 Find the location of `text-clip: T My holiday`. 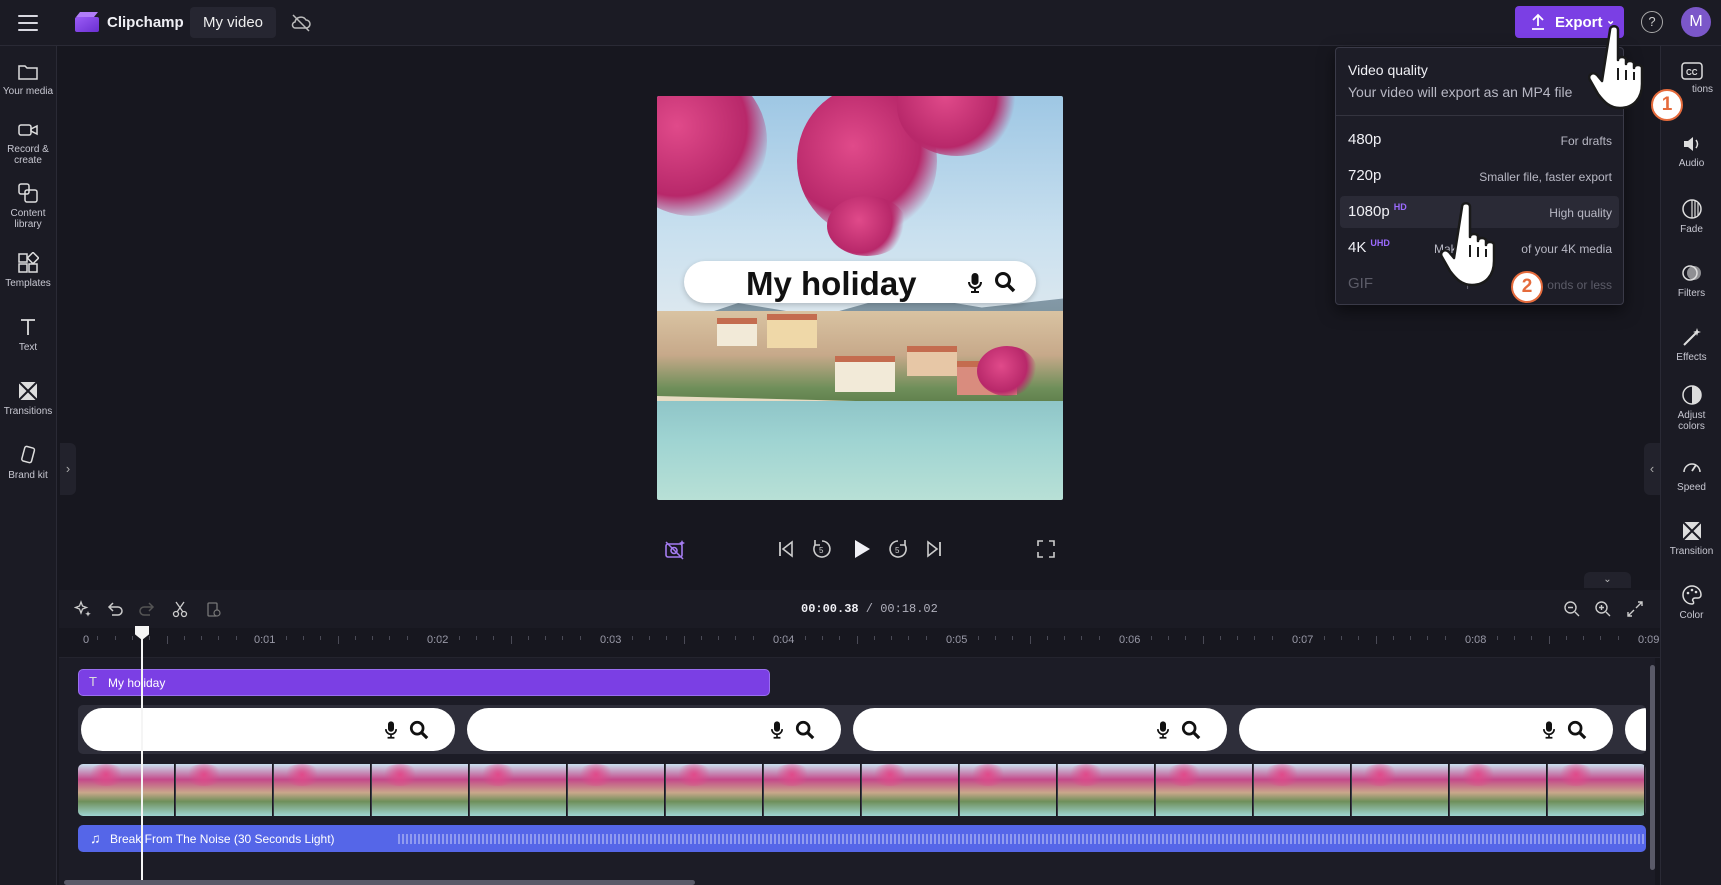

text-clip: T My holiday is located at coordinates (424, 682).